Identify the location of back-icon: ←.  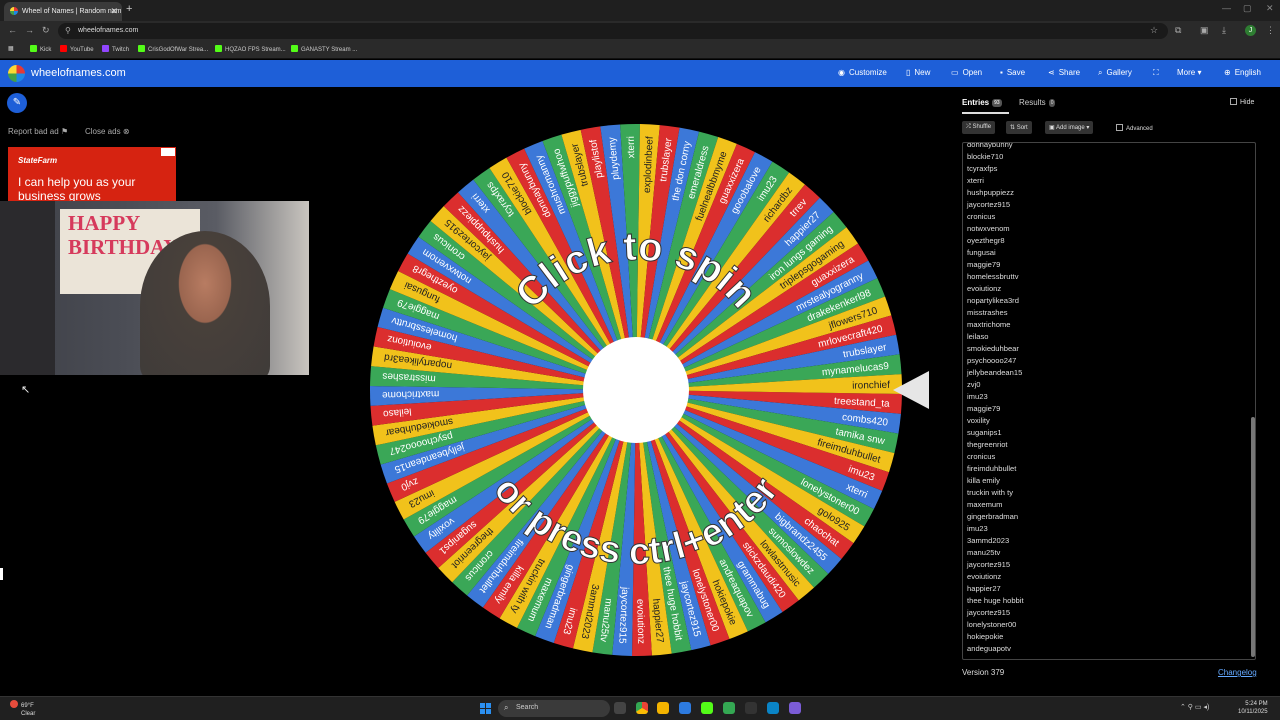
(12, 30).